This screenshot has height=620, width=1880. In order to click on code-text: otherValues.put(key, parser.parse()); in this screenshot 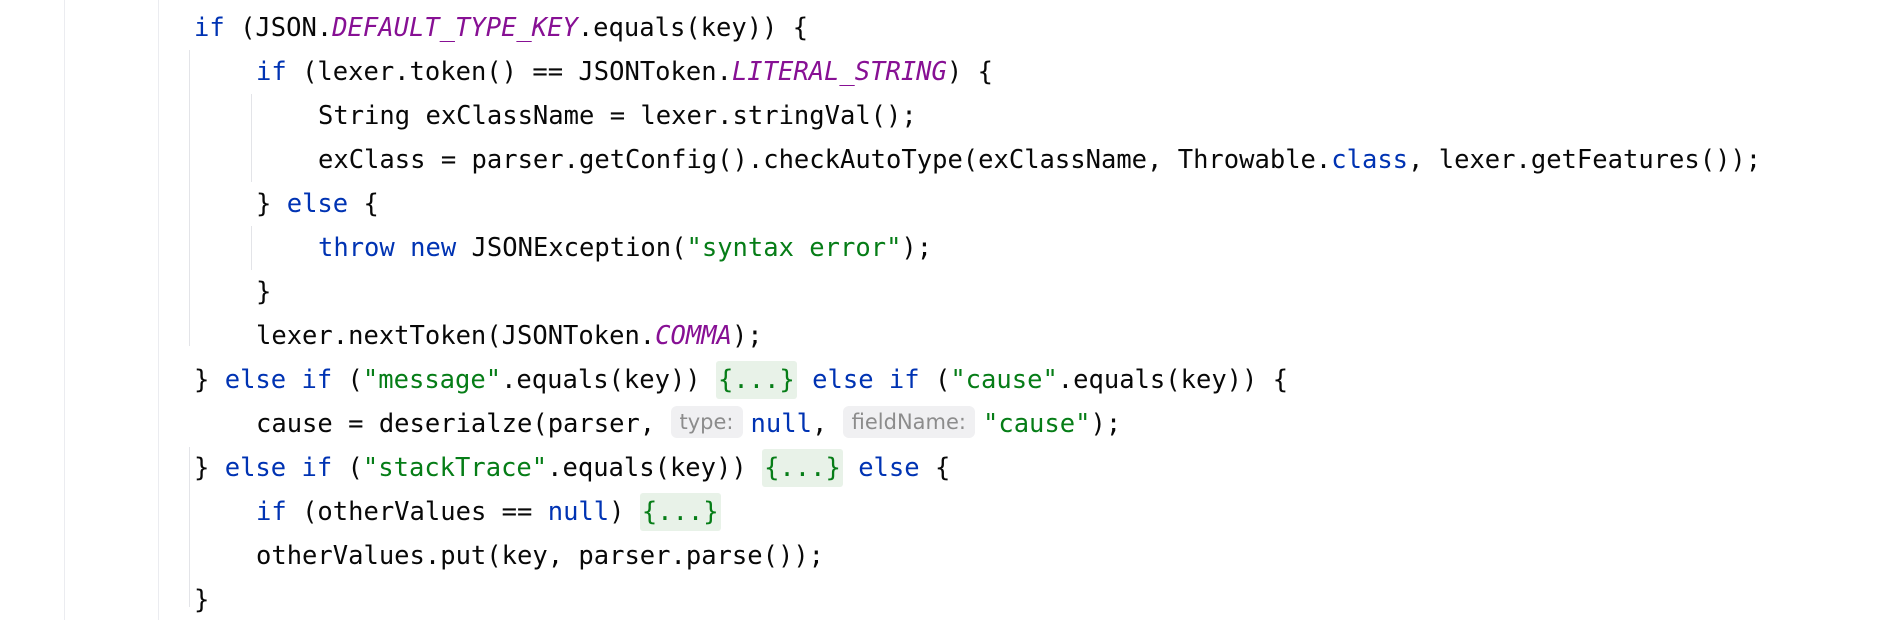, I will do `click(540, 556)`.